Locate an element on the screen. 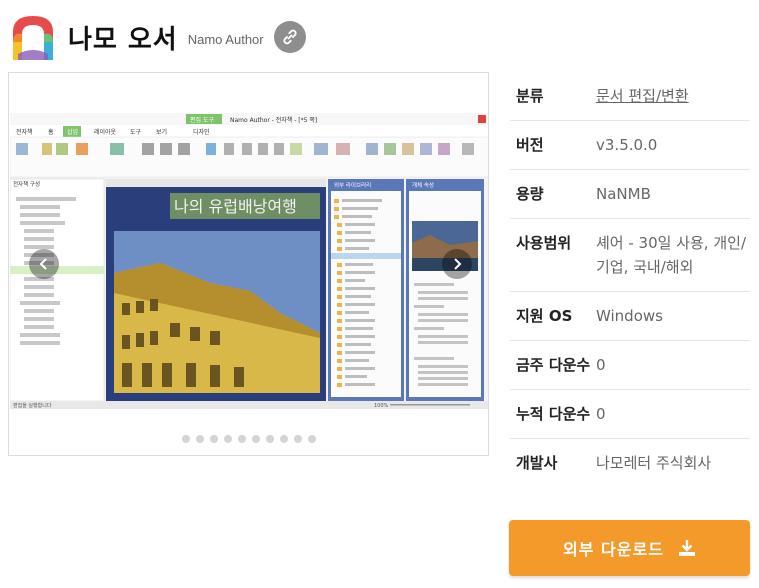  info-row-version: 버전 v3.5.0.0 is located at coordinates (630, 145).